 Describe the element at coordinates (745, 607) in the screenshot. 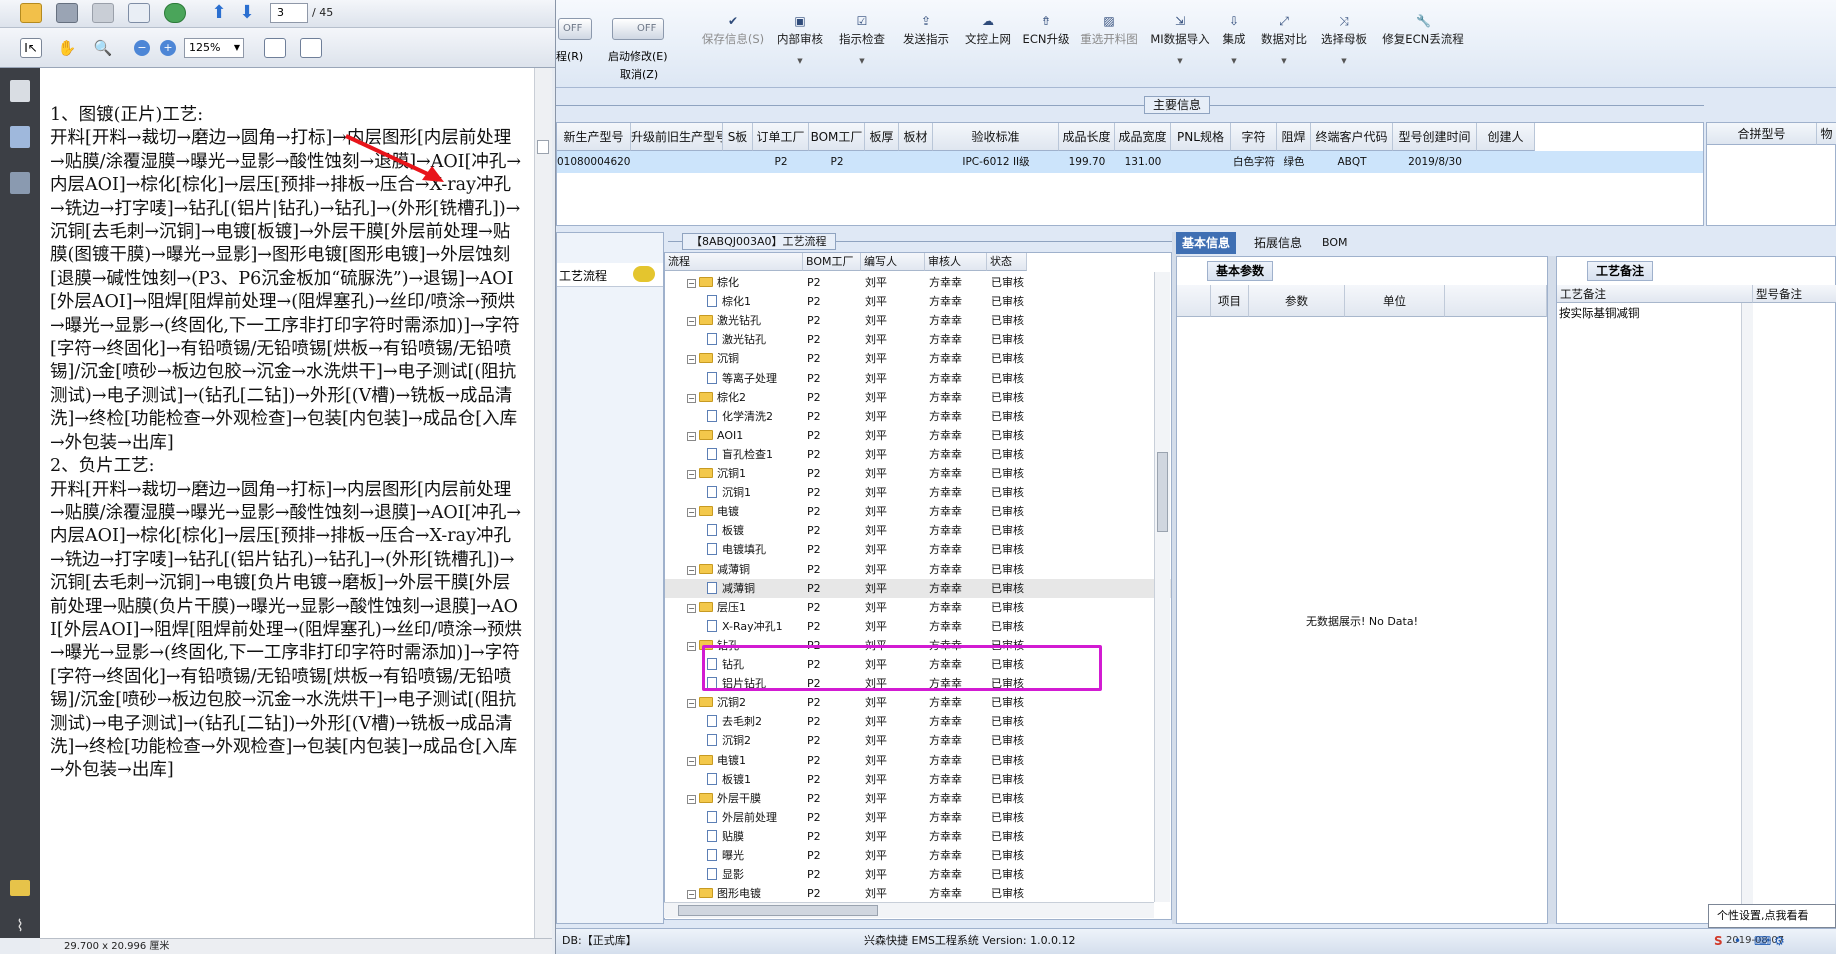

I see `tree-cell-name: − 层压1` at that location.